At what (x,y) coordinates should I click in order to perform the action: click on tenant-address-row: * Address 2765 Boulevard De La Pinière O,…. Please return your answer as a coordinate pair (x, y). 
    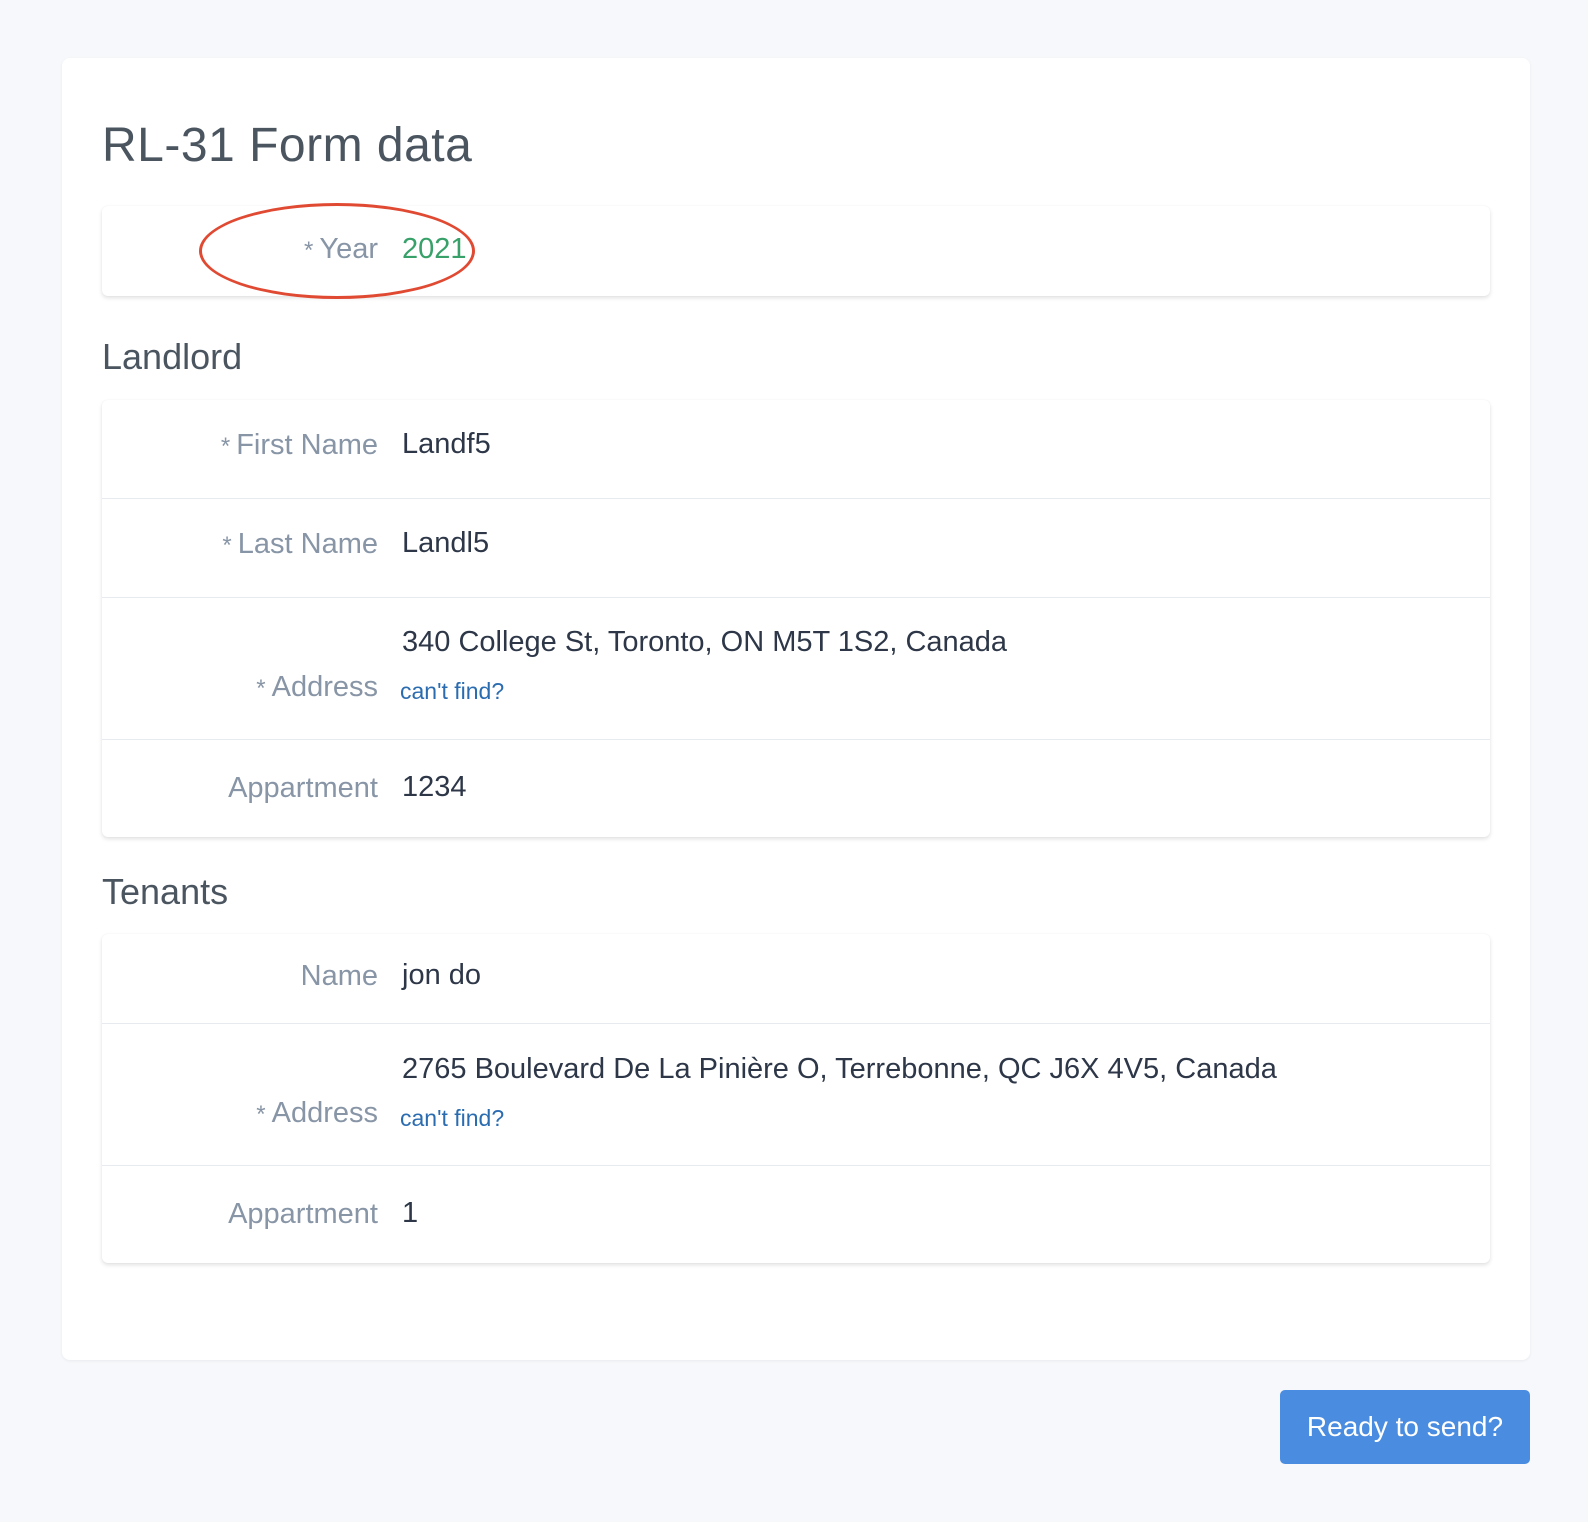
    Looking at the image, I should click on (796, 1095).